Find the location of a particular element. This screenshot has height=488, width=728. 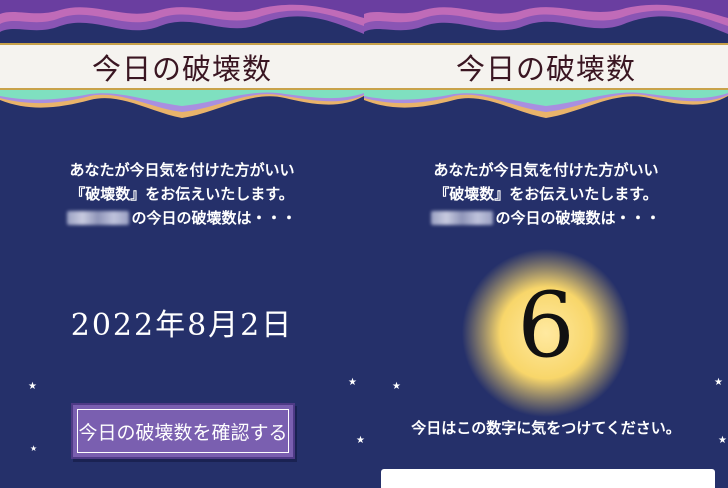

content-card is located at coordinates (548, 478).